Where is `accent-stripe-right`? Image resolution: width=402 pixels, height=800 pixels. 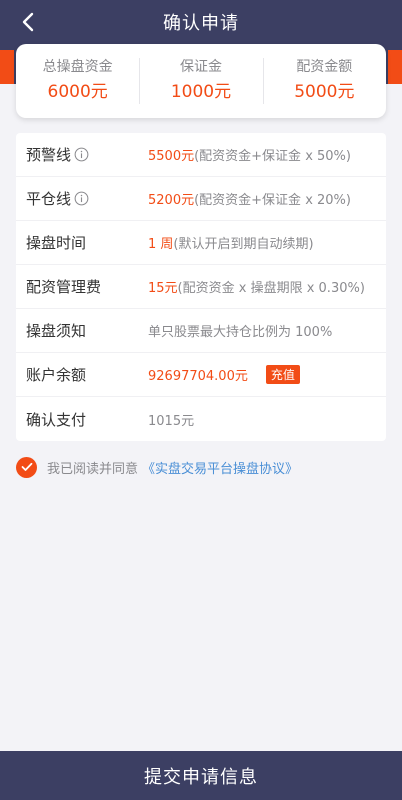
accent-stripe-right is located at coordinates (395, 67).